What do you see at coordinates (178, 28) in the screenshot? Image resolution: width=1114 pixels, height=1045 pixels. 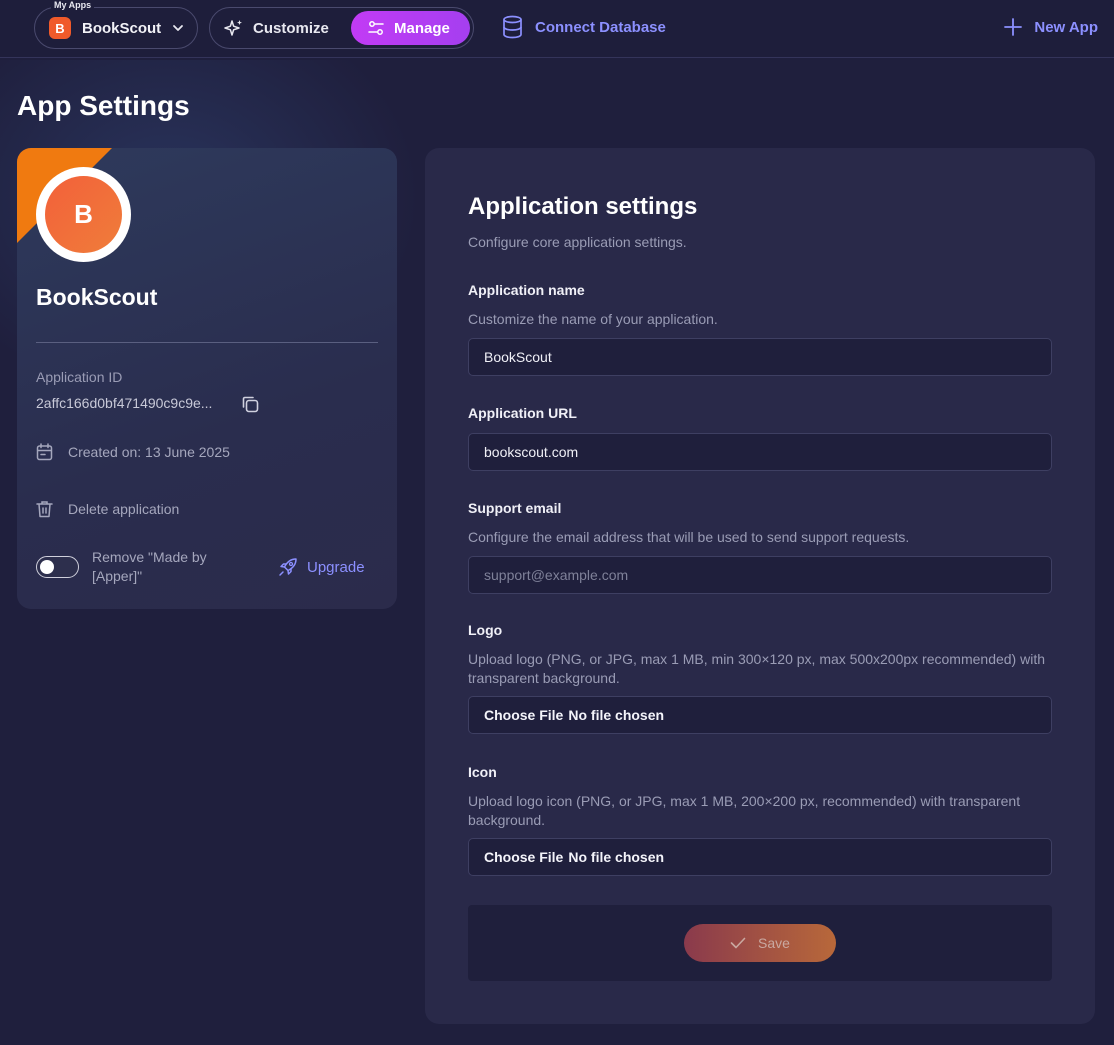 I see `chevron-down-icon` at bounding box center [178, 28].